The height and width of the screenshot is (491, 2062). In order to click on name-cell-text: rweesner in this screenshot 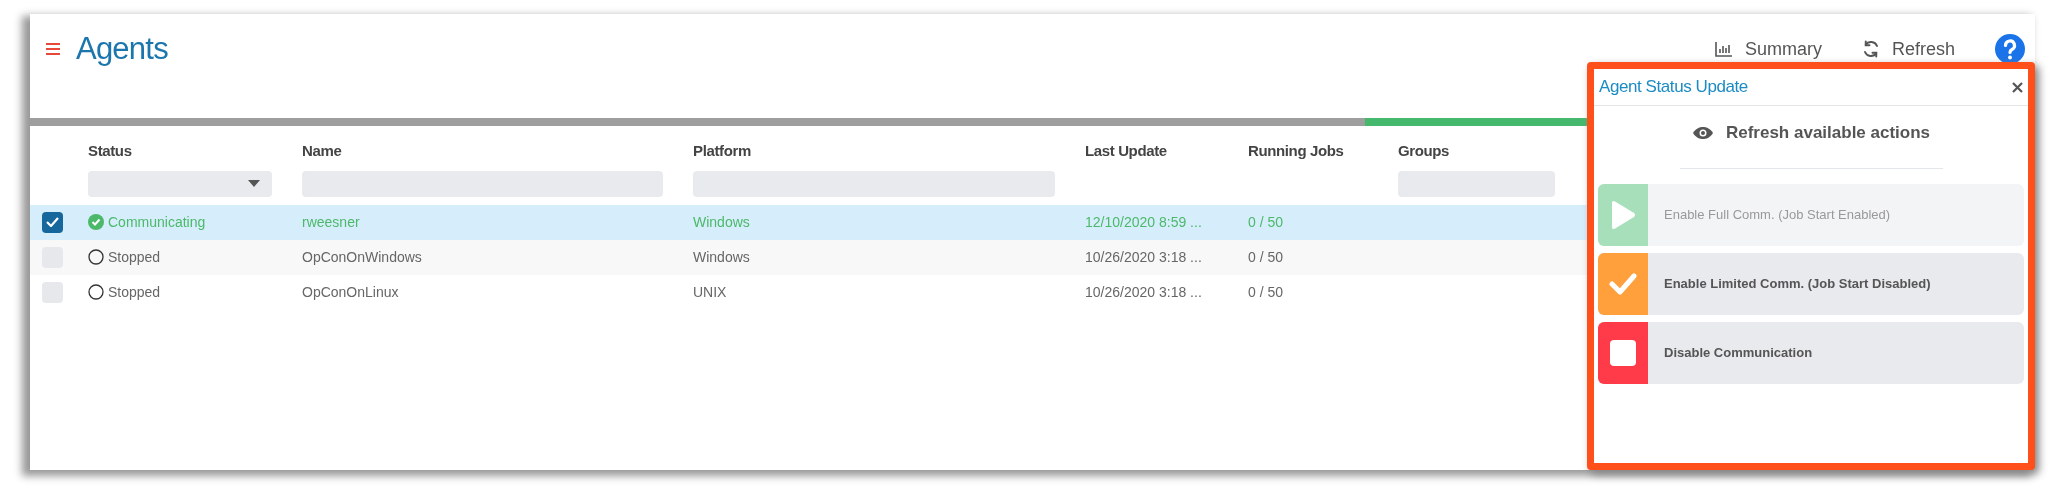, I will do `click(331, 222)`.